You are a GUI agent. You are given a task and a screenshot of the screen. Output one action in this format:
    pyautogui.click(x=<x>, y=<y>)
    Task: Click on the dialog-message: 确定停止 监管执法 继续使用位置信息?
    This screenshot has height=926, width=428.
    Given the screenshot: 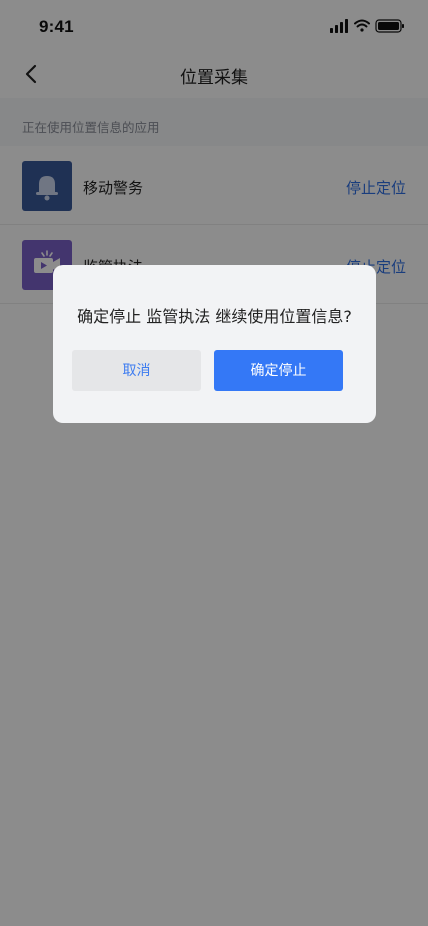 What is the action you would take?
    pyautogui.click(x=214, y=316)
    